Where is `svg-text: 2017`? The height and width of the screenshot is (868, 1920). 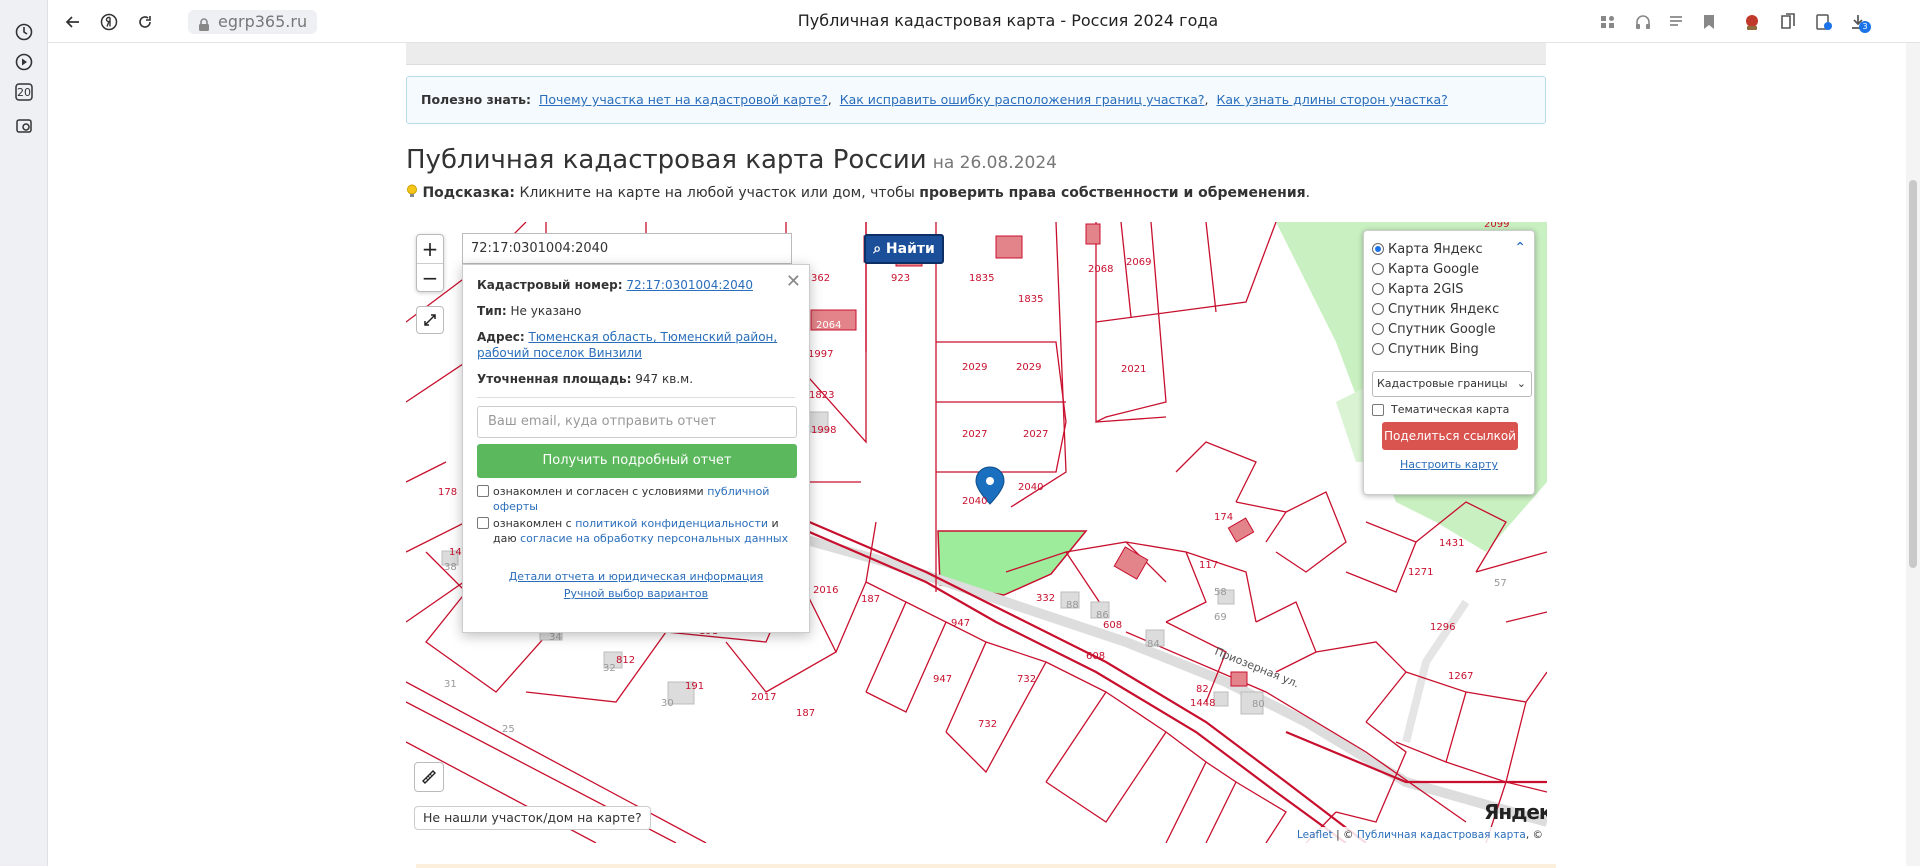 svg-text: 2017 is located at coordinates (763, 697).